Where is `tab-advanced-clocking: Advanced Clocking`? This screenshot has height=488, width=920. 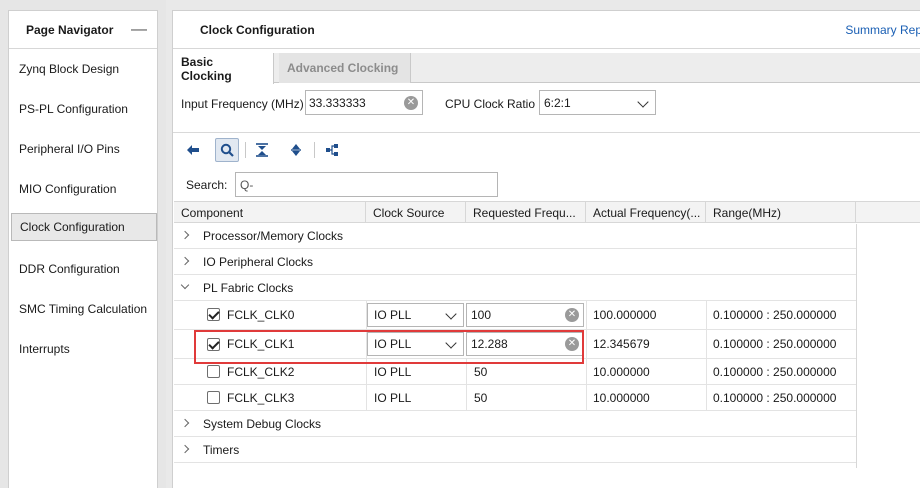
tab-advanced-clocking: Advanced Clocking is located at coordinates (345, 68).